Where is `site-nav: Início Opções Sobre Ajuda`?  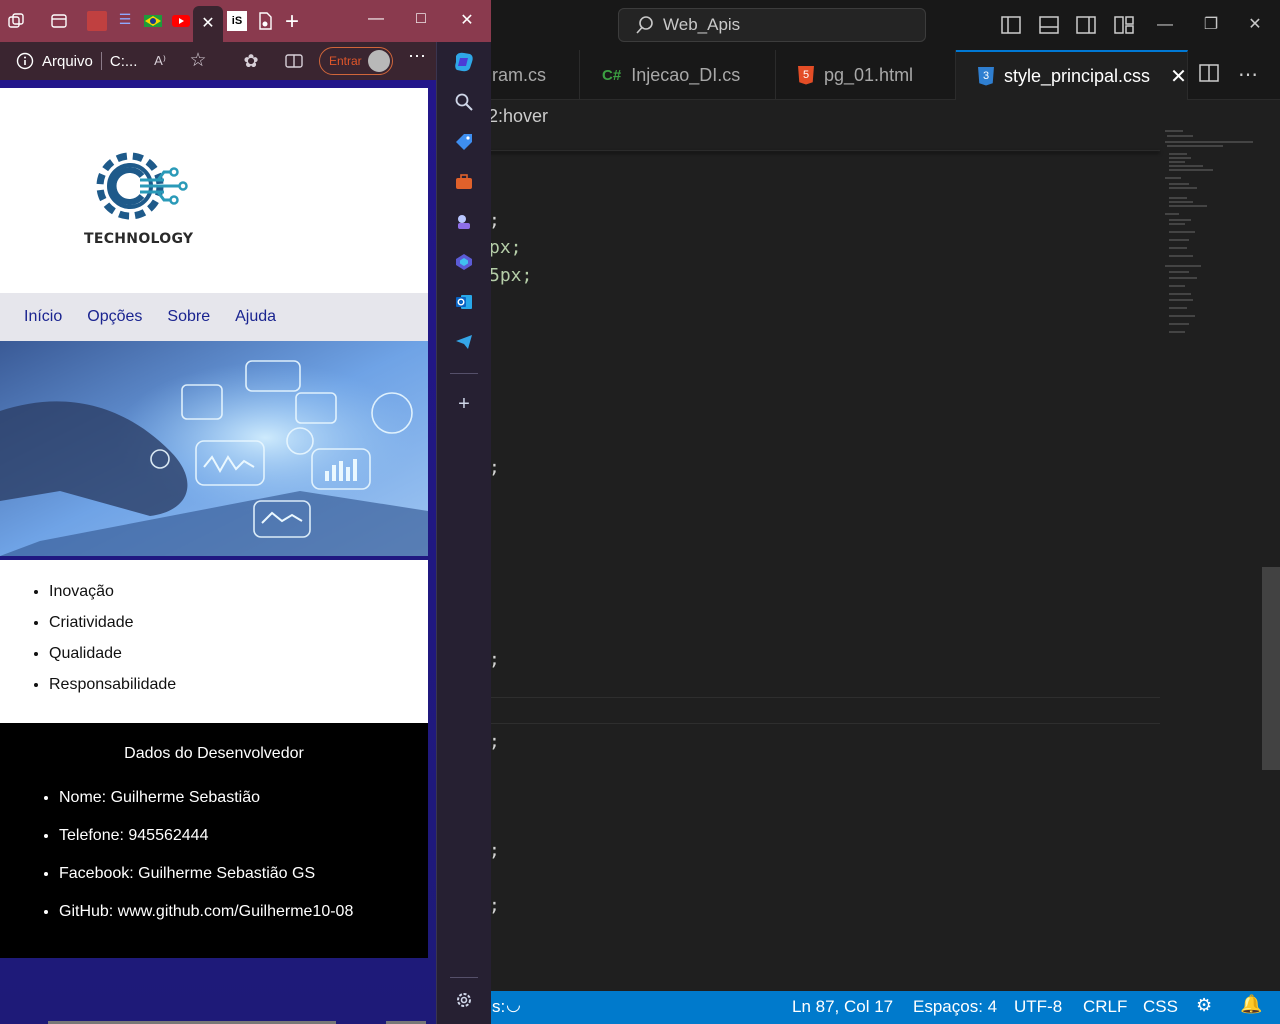
site-nav: Início Opções Sobre Ajuda is located at coordinates (214, 317).